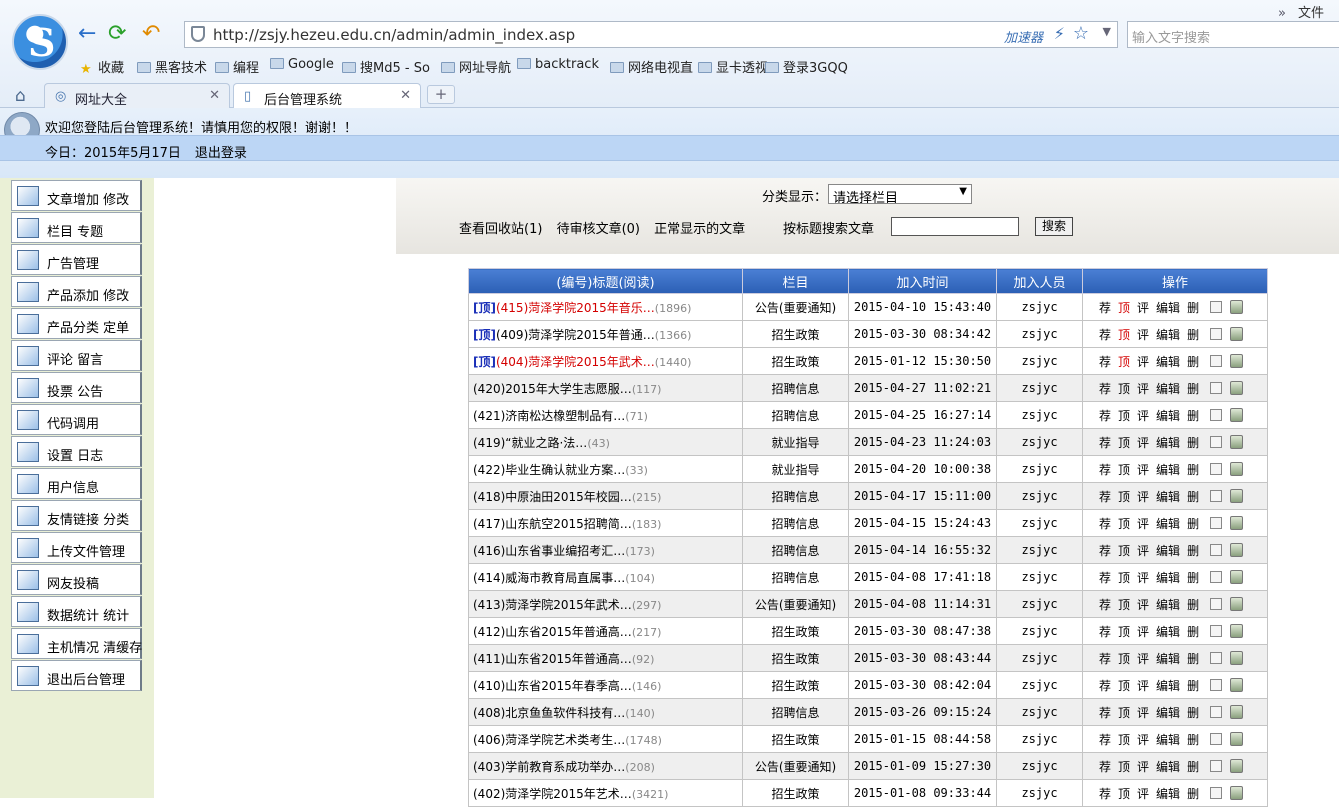 This screenshot has height=807, width=1339. Describe the element at coordinates (1023, 36) in the screenshot. I see `accelerator-label: 加速器` at that location.